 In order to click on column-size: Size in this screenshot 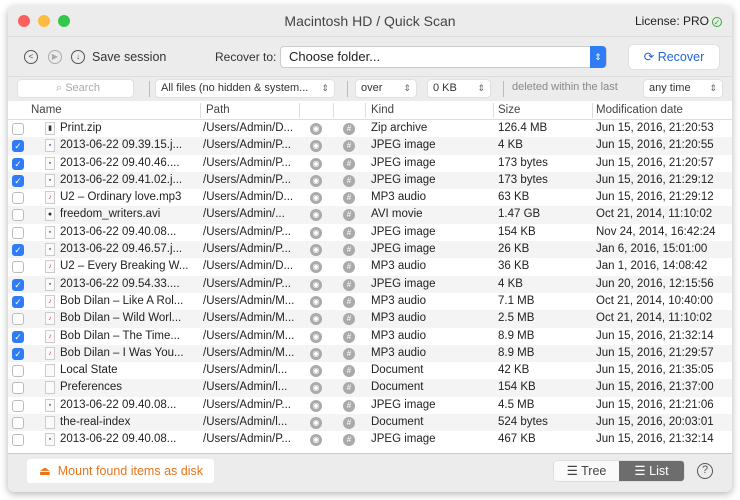, I will do `click(509, 110)`.